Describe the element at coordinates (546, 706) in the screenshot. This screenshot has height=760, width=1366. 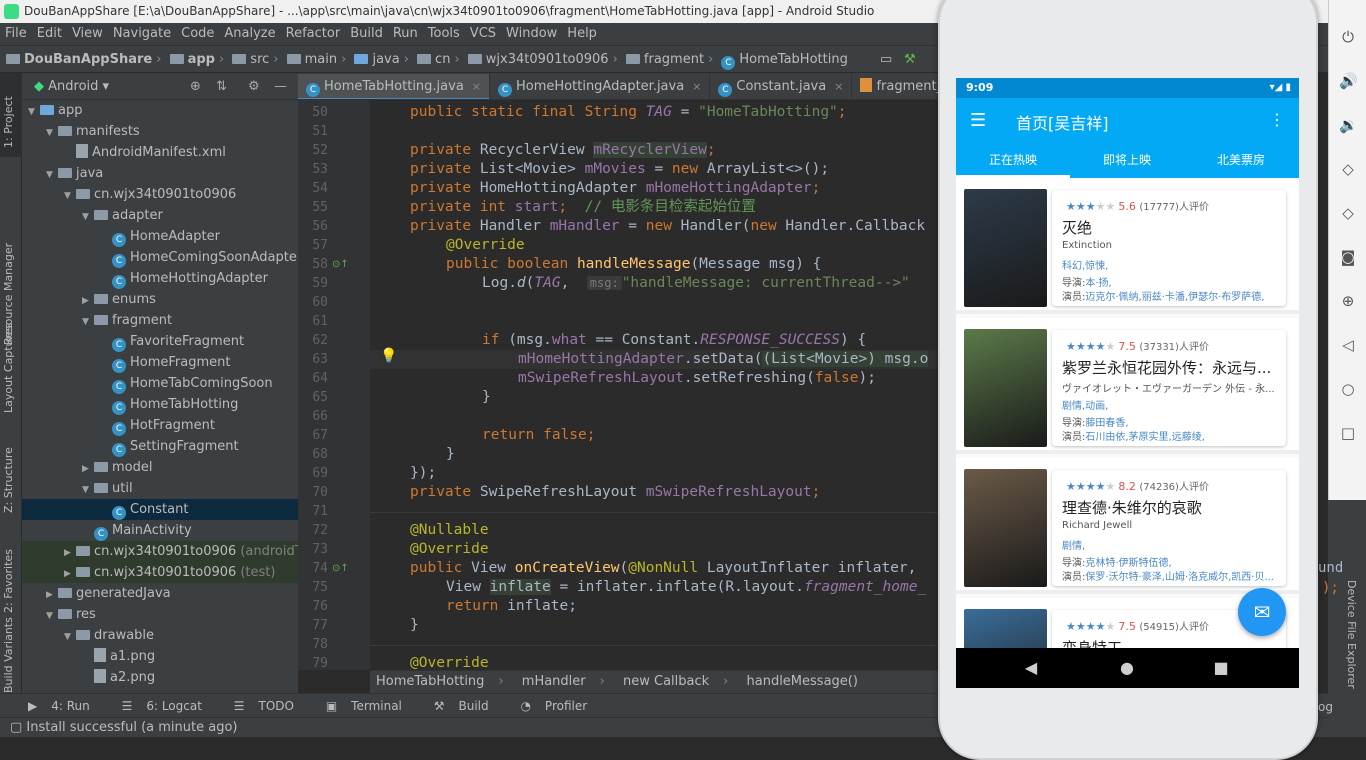
I see `tool-profiler: ◔ Profiler` at that location.